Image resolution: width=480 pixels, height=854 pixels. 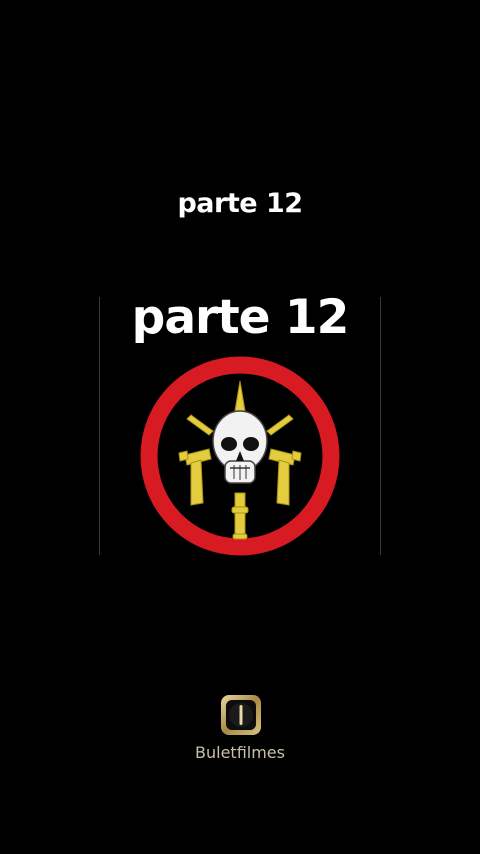 I want to click on caption-video-text: parte 12, so click(x=240, y=317).